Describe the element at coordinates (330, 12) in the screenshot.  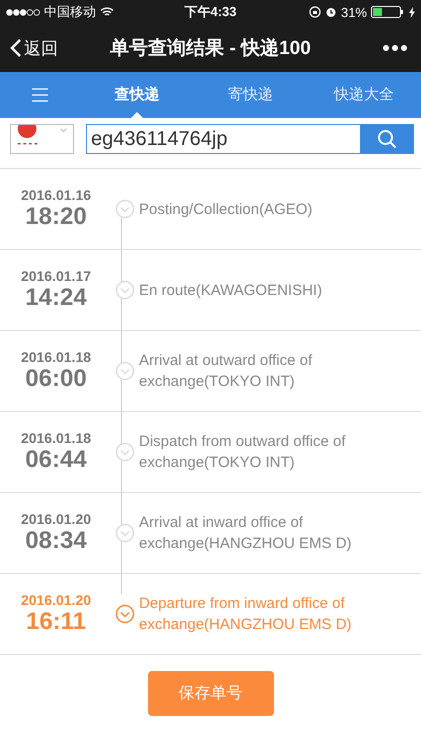
I see `alarm-icon` at that location.